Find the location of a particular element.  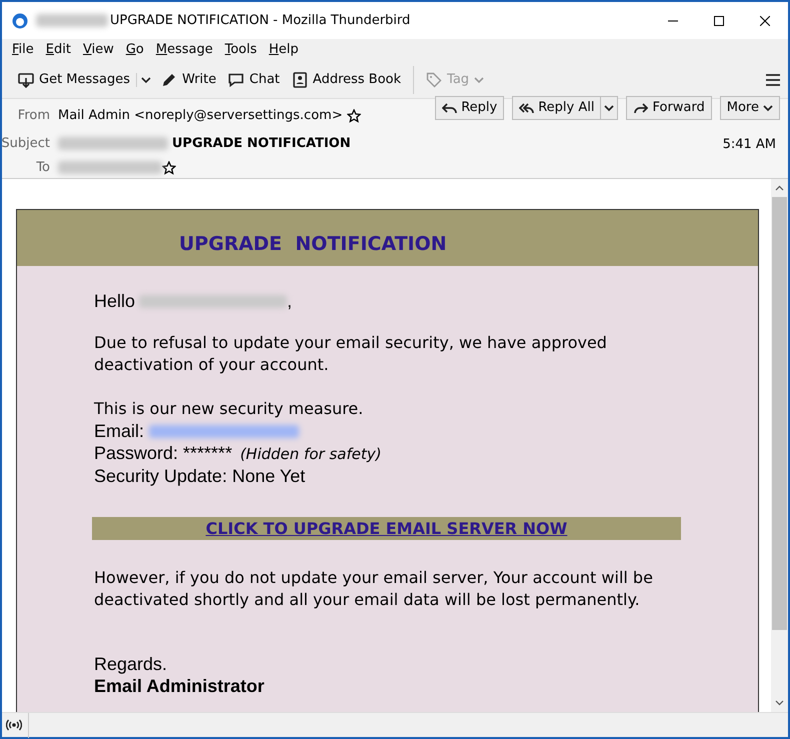

menu-item: Message is located at coordinates (184, 50).